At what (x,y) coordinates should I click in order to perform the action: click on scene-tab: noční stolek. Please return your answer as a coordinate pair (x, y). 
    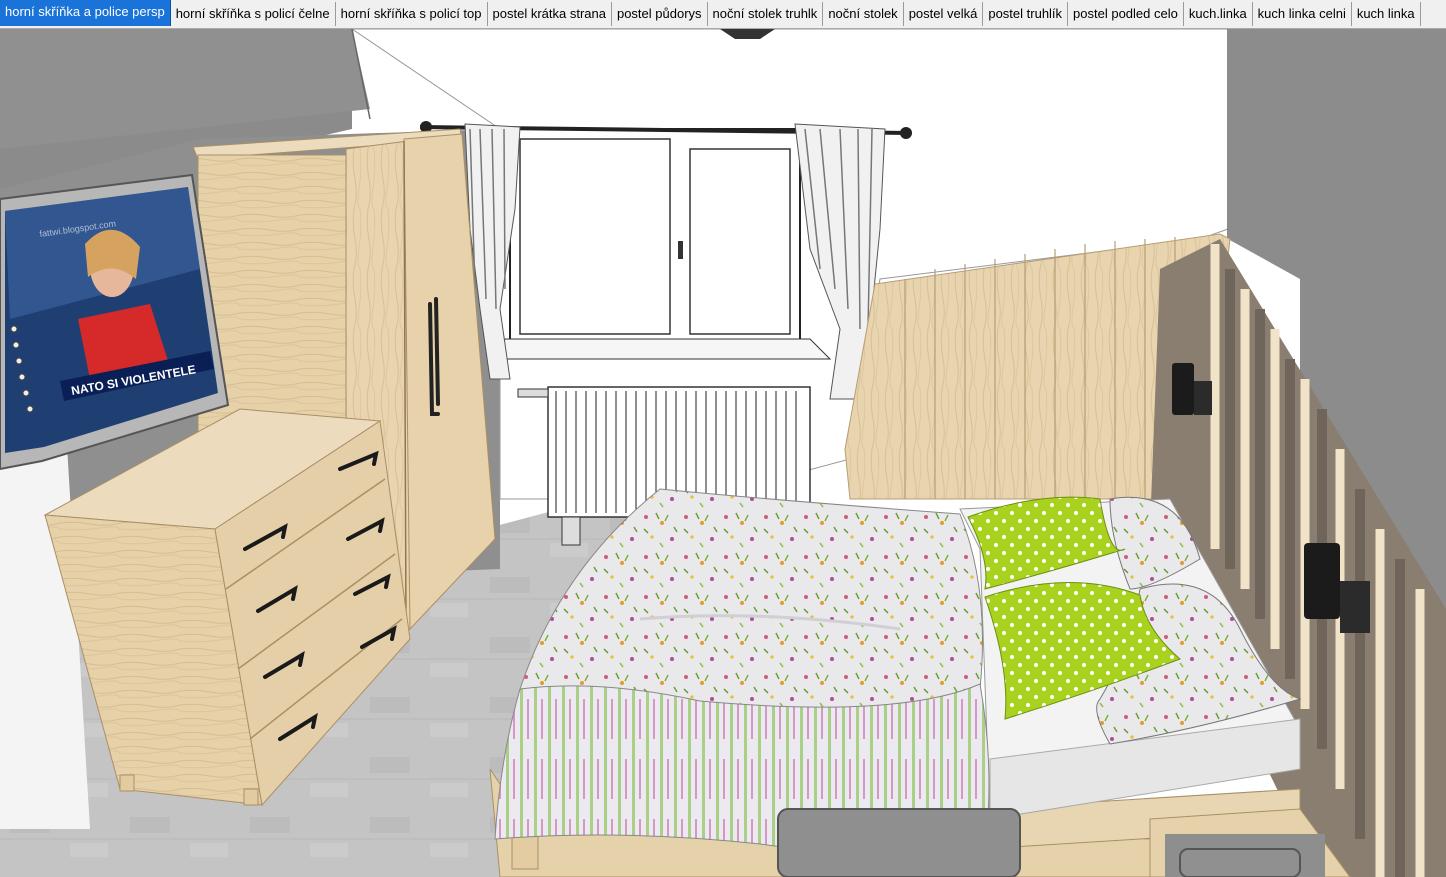
    Looking at the image, I should click on (863, 14).